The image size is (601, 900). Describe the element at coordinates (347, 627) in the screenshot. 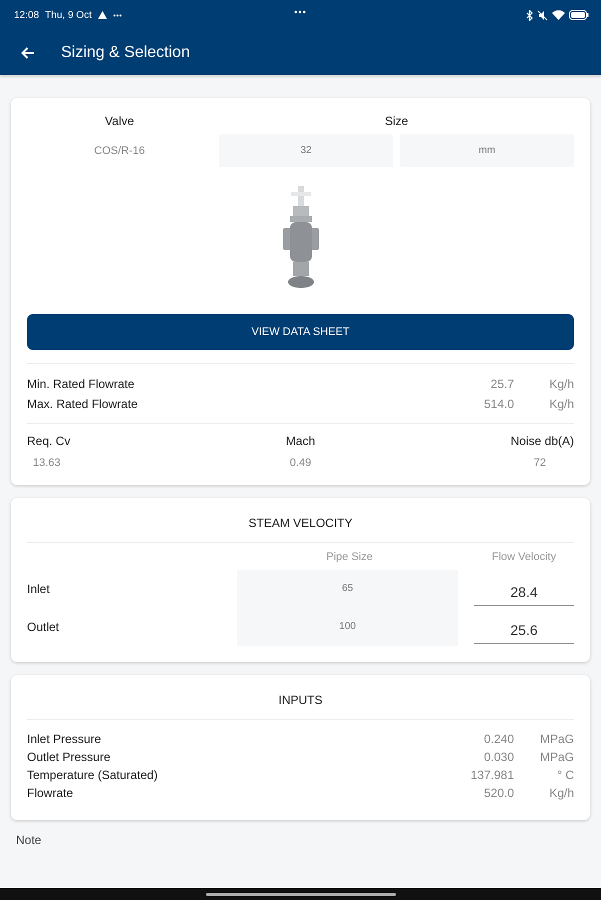

I see `pipe-size-field: 100` at that location.